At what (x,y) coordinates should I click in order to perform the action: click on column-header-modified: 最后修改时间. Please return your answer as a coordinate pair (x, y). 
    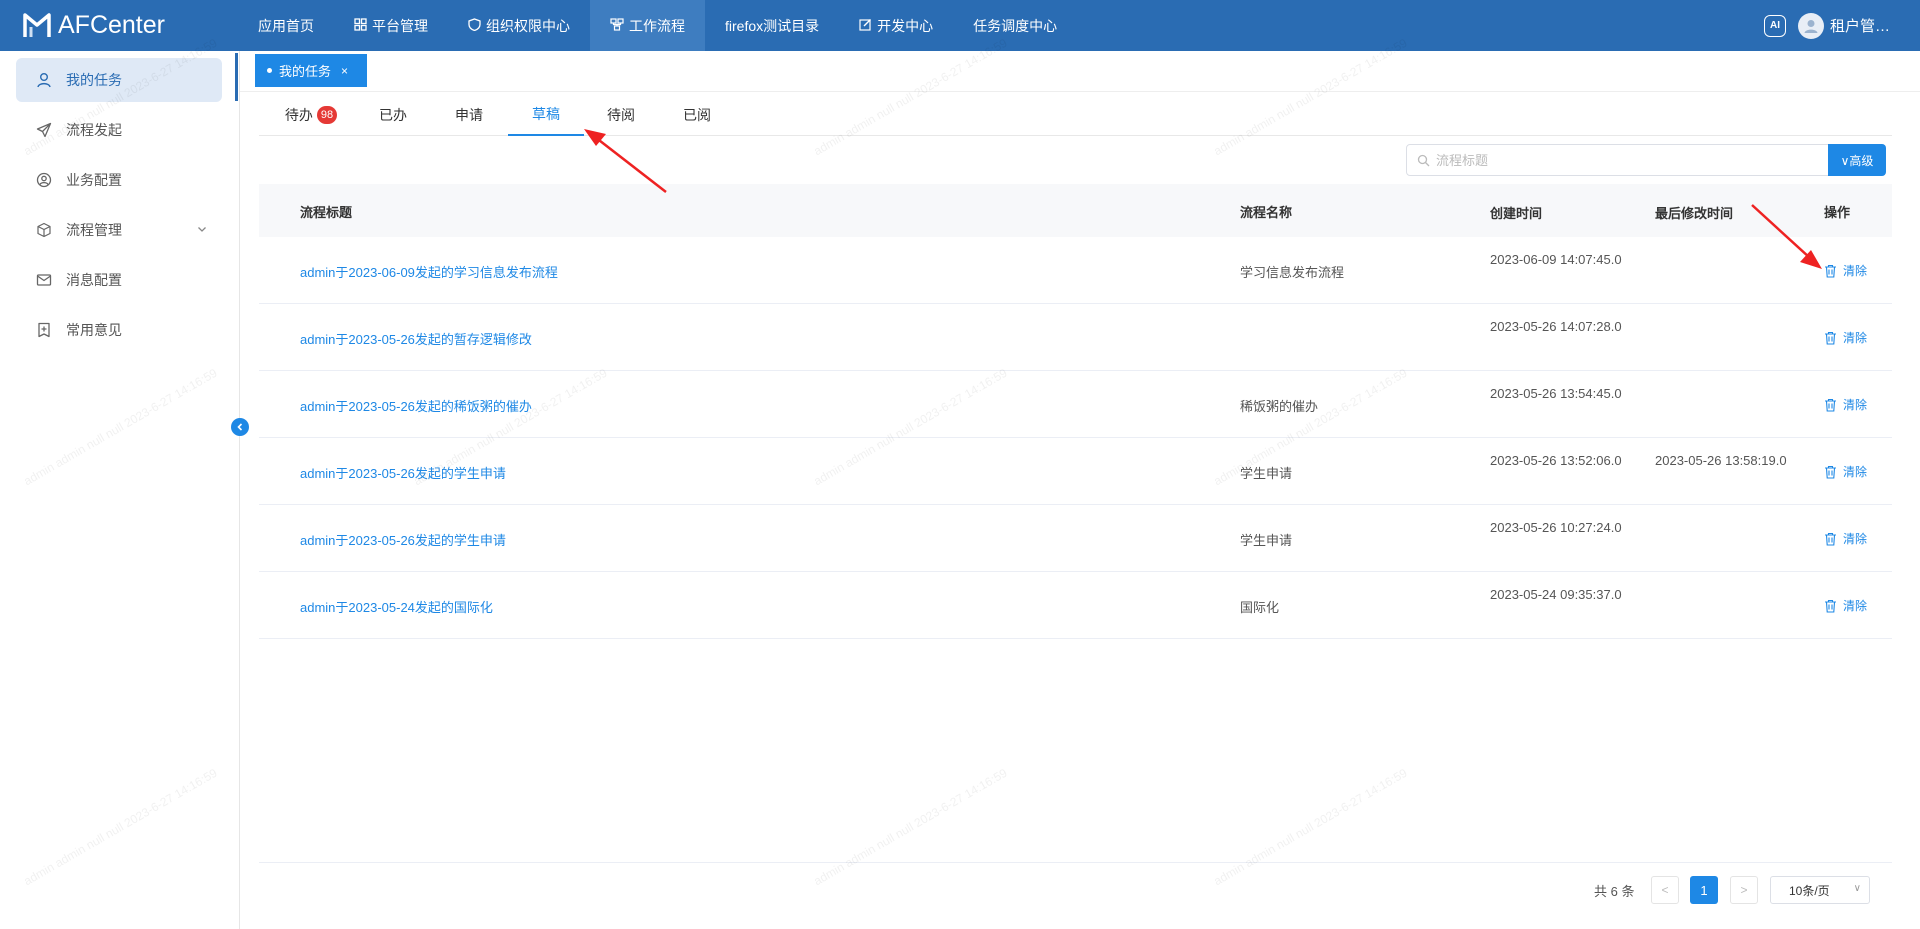
    Looking at the image, I should click on (1694, 213).